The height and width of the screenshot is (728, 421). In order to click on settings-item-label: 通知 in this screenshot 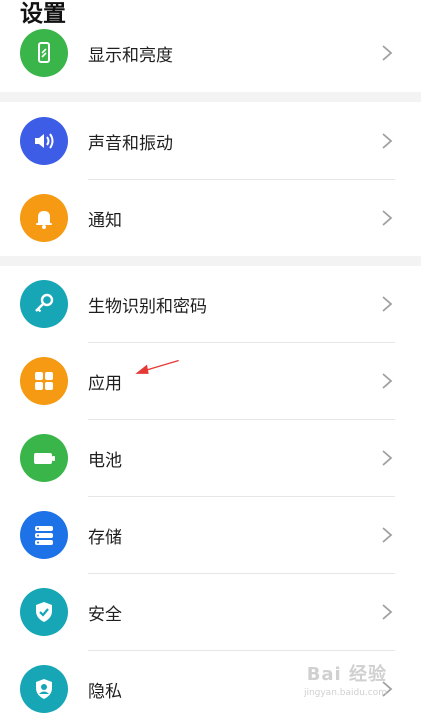, I will do `click(105, 220)`.